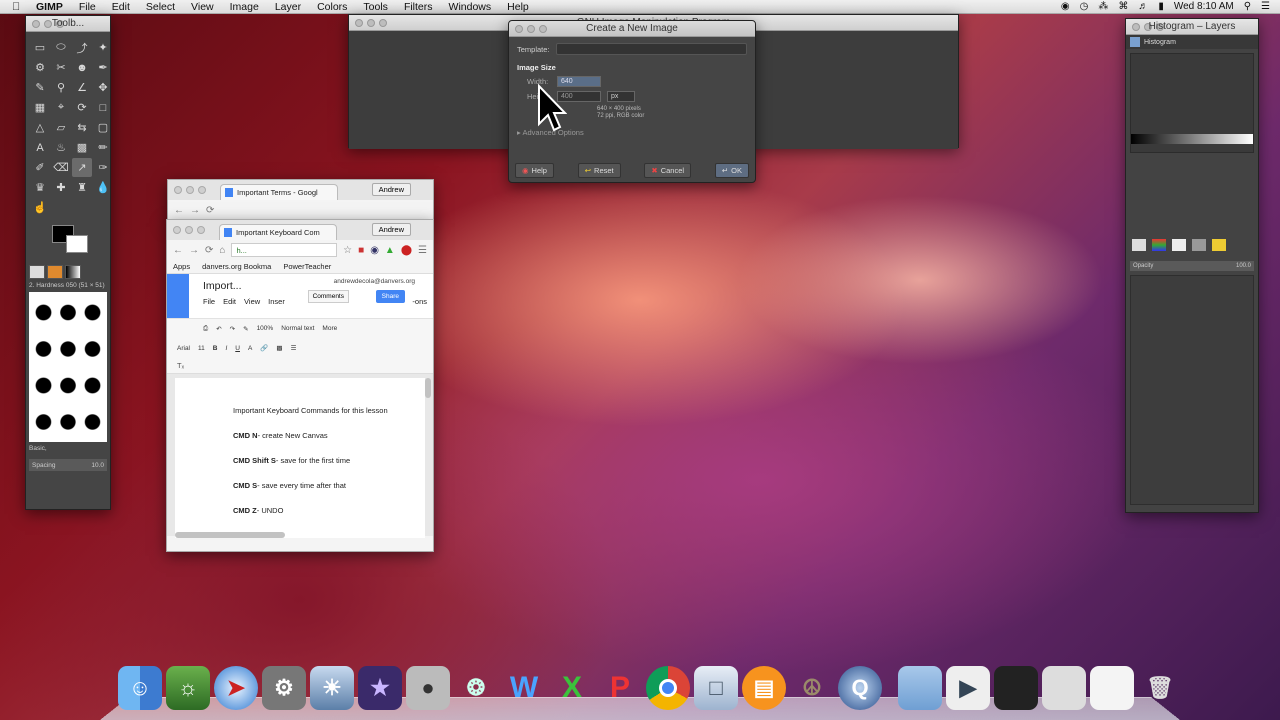 The width and height of the screenshot is (1280, 720). Describe the element at coordinates (1192, 27) in the screenshot. I see `panel-titlebar: Histogram – Layers` at that location.